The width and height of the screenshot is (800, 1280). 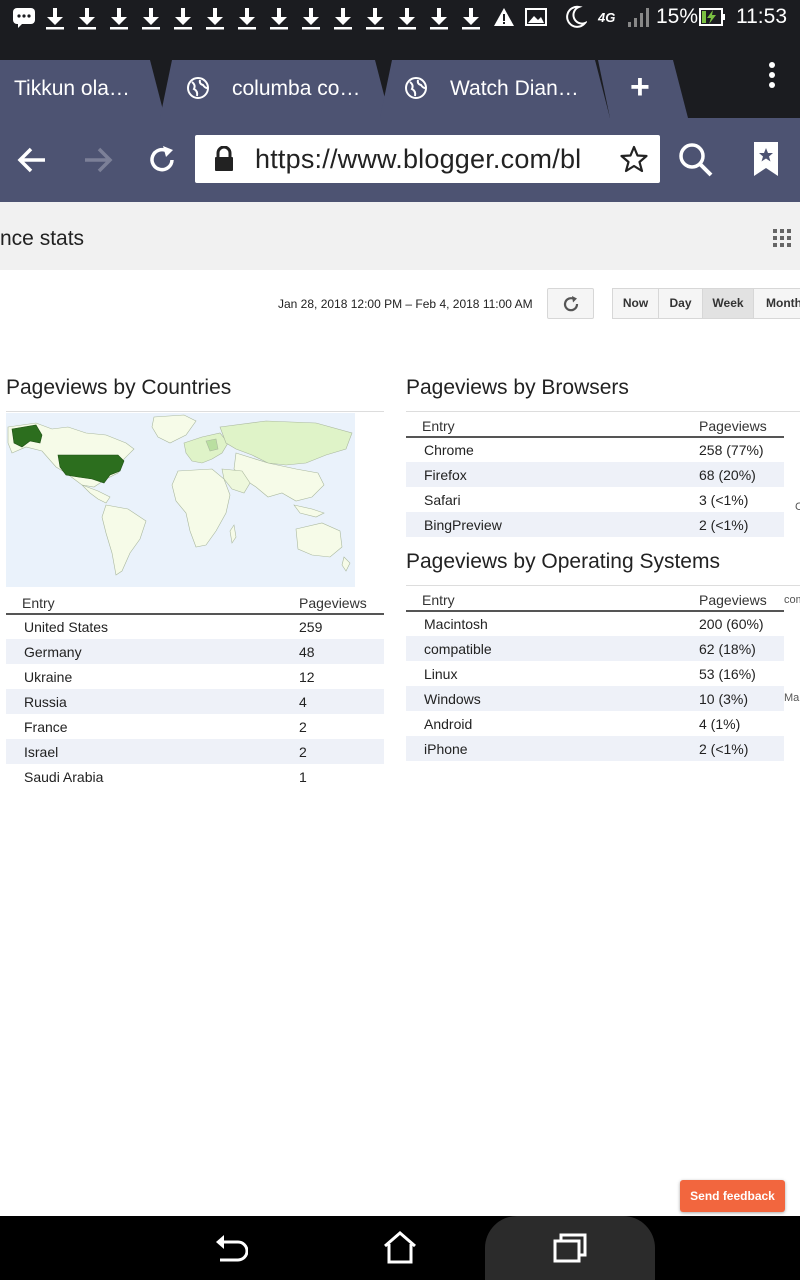 What do you see at coordinates (517, 387) in the screenshot?
I see `browsers-heading: Pageviews by Browsers` at bounding box center [517, 387].